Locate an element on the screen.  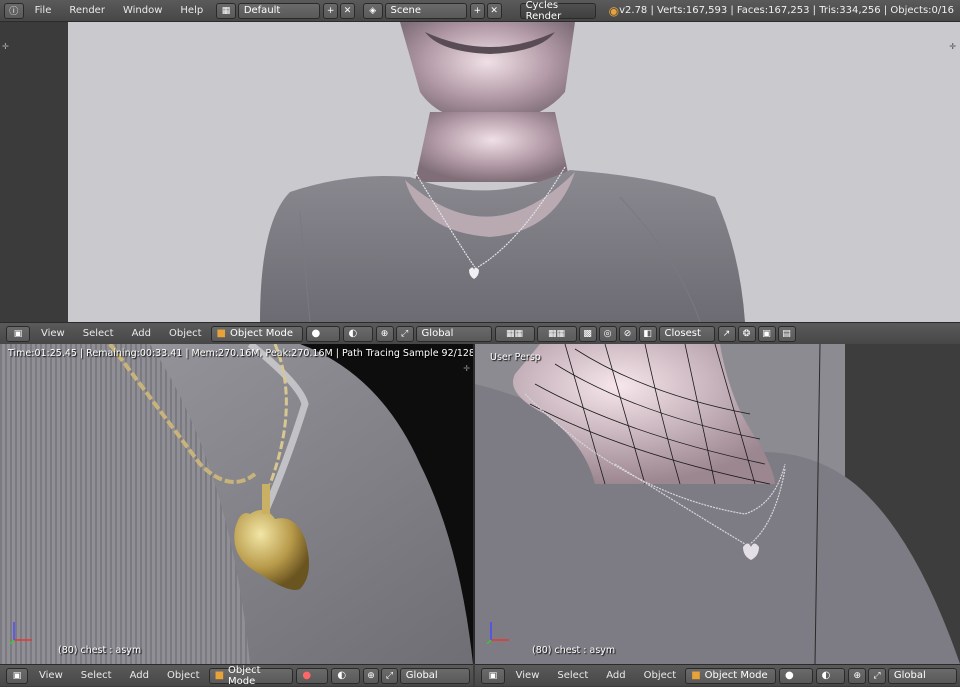
transform-icon-br: ⤢ is located at coordinates (877, 675).